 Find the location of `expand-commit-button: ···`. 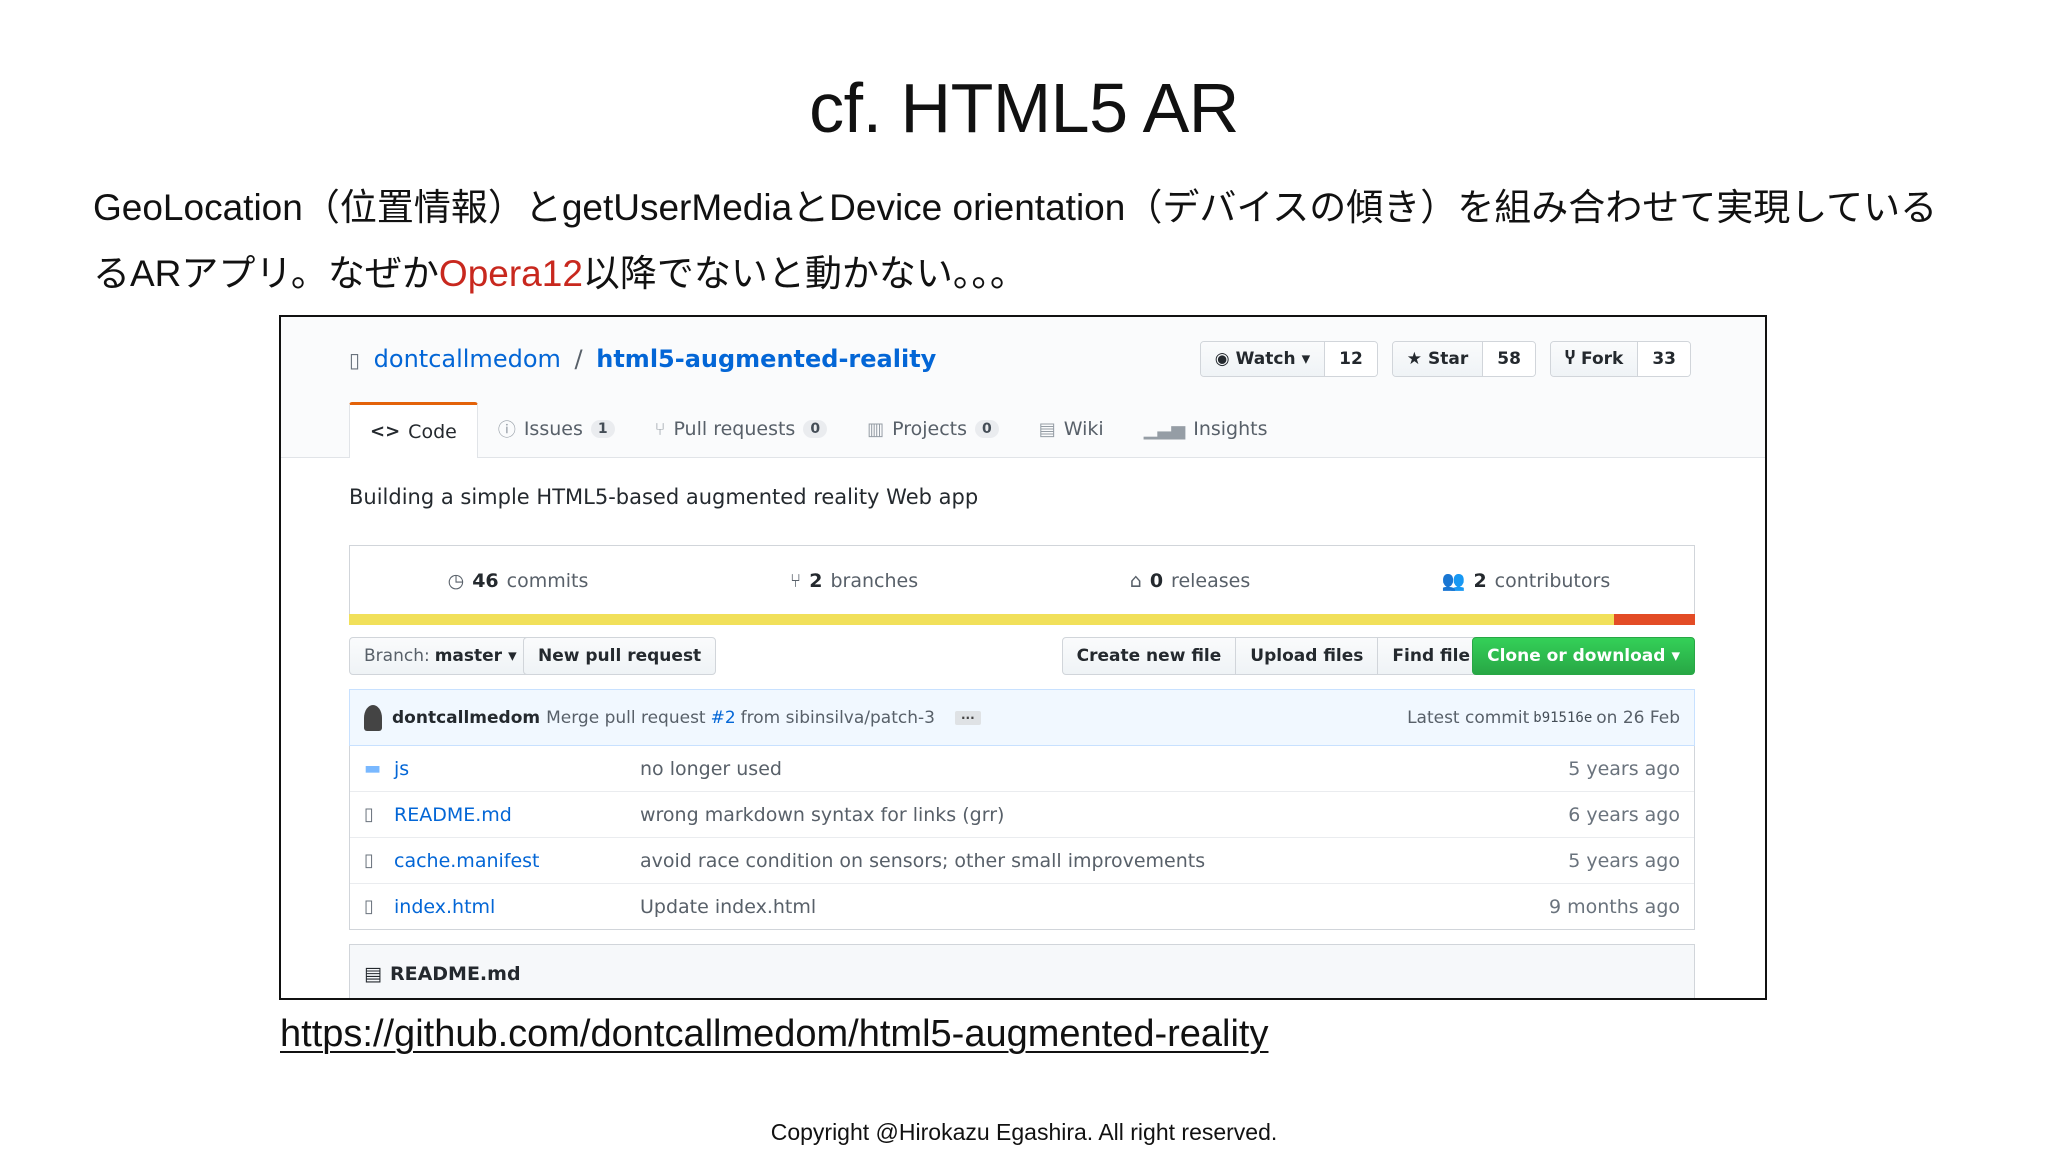

expand-commit-button: ··· is located at coordinates (967, 717).